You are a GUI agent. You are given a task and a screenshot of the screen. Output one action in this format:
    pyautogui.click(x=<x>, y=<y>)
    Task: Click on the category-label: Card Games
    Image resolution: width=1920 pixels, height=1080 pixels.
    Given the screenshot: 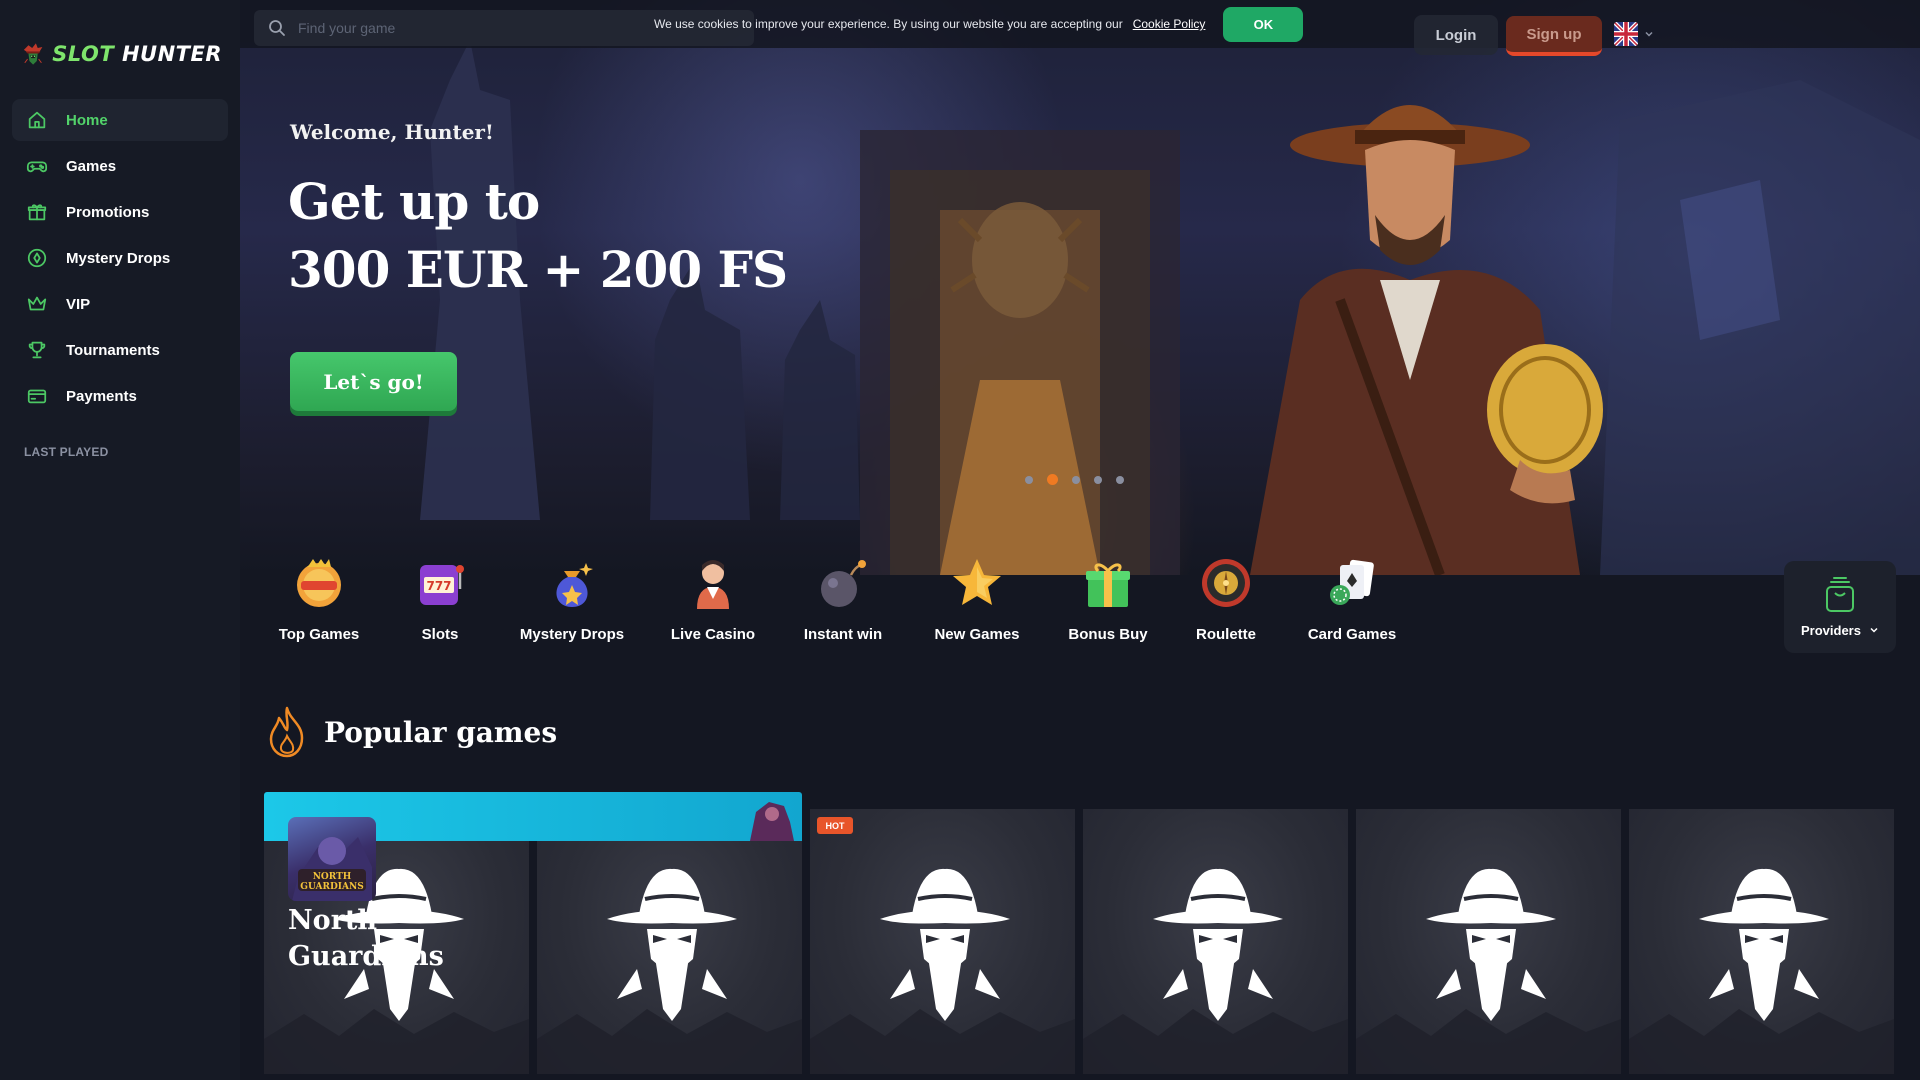 What is the action you would take?
    pyautogui.click(x=1352, y=634)
    